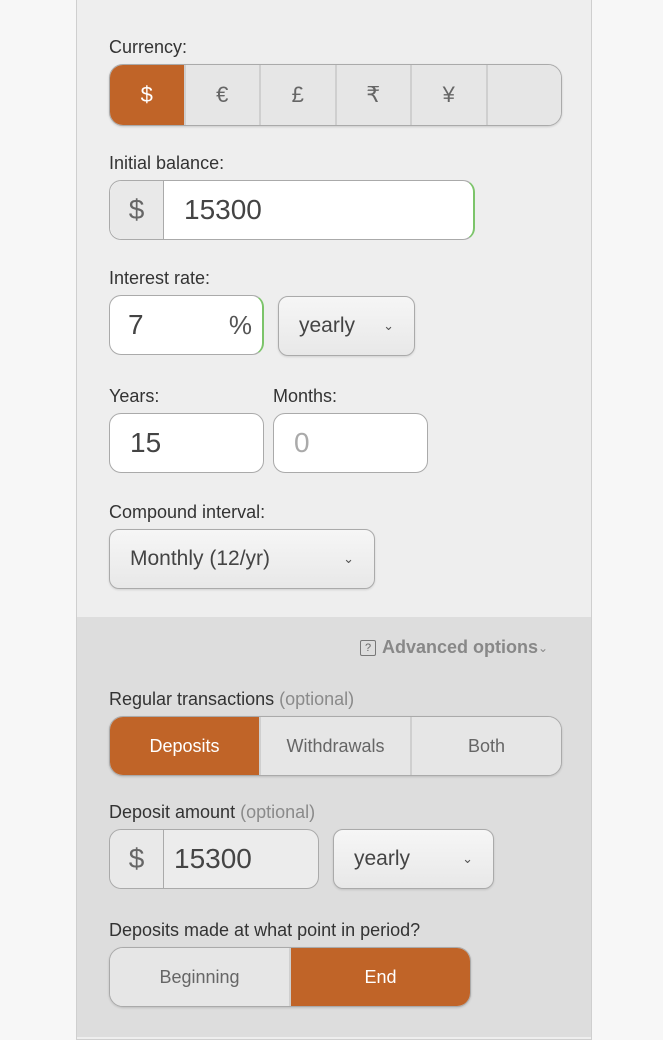 This screenshot has width=663, height=1040. I want to click on deposit-amount-text: Deposit amount, so click(172, 812).